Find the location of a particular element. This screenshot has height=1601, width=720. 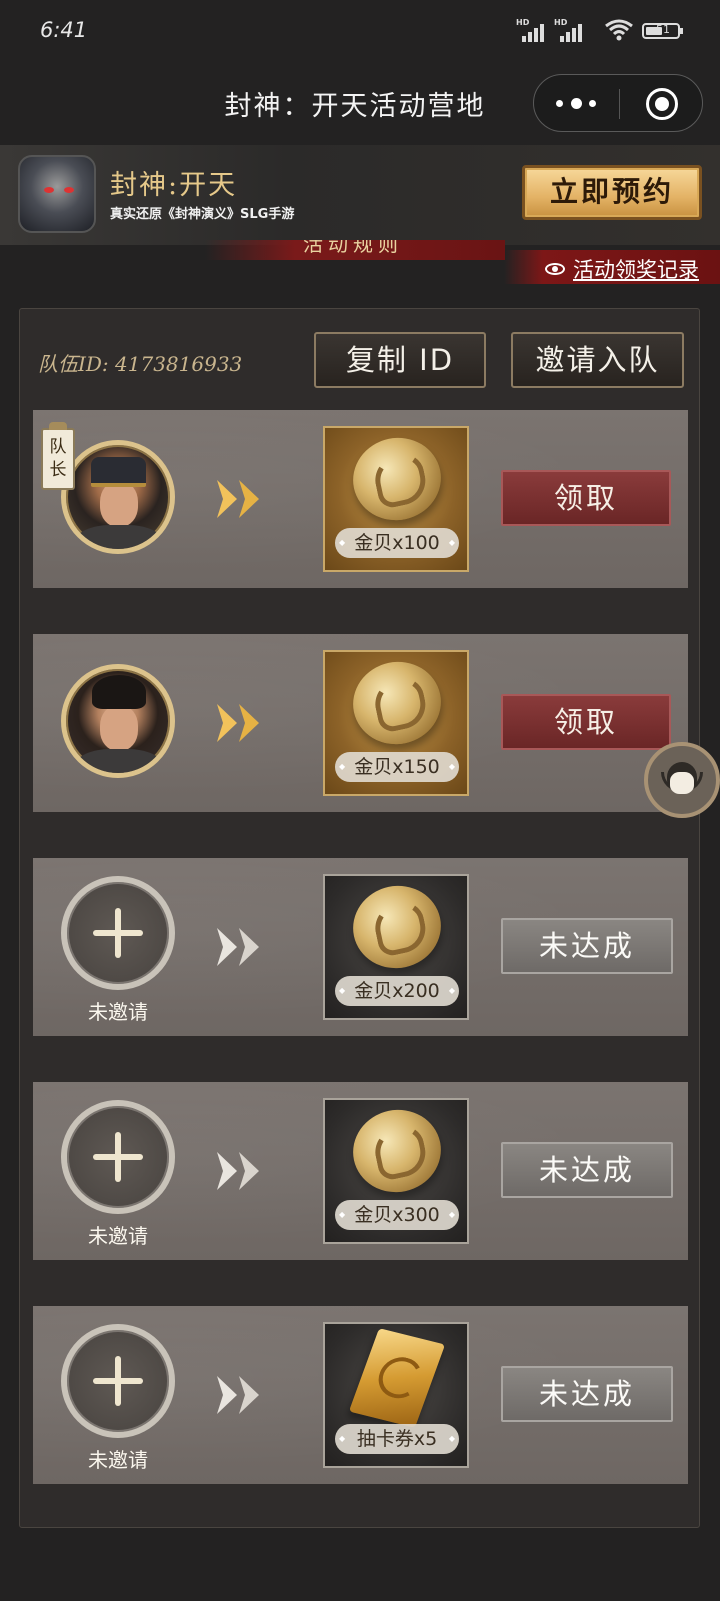

rules-ribbon: 活动规则 is located at coordinates (355, 250).